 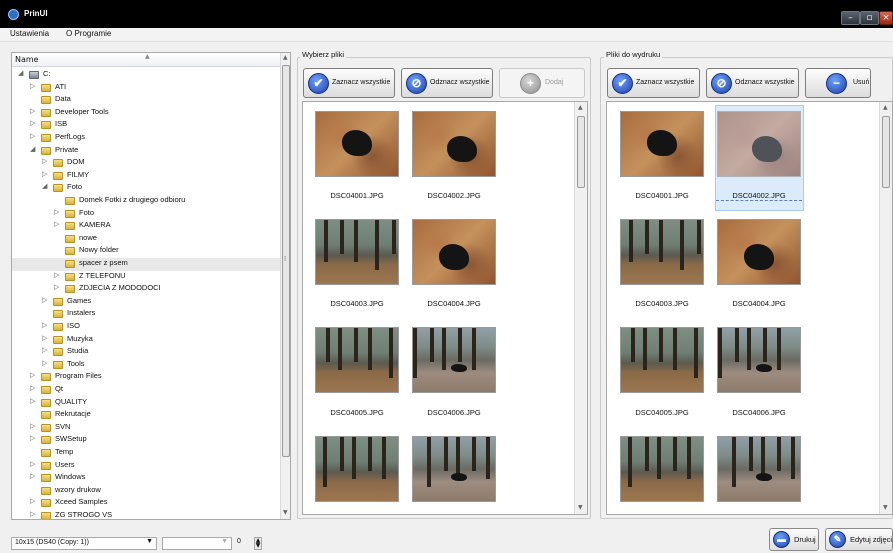 I want to click on splitter-grip: ⁞, so click(x=285, y=259).